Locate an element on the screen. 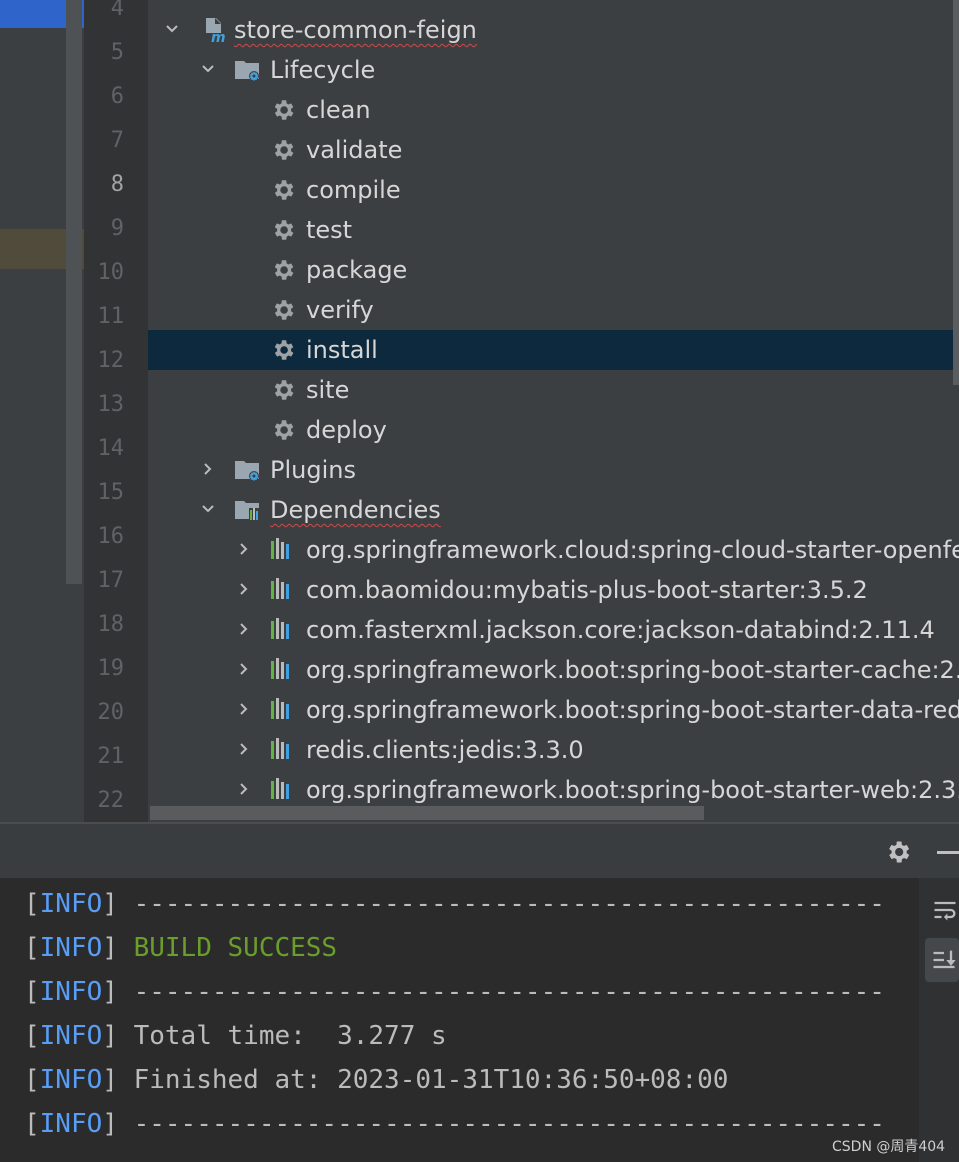  line-number: 17 is located at coordinates (111, 580).